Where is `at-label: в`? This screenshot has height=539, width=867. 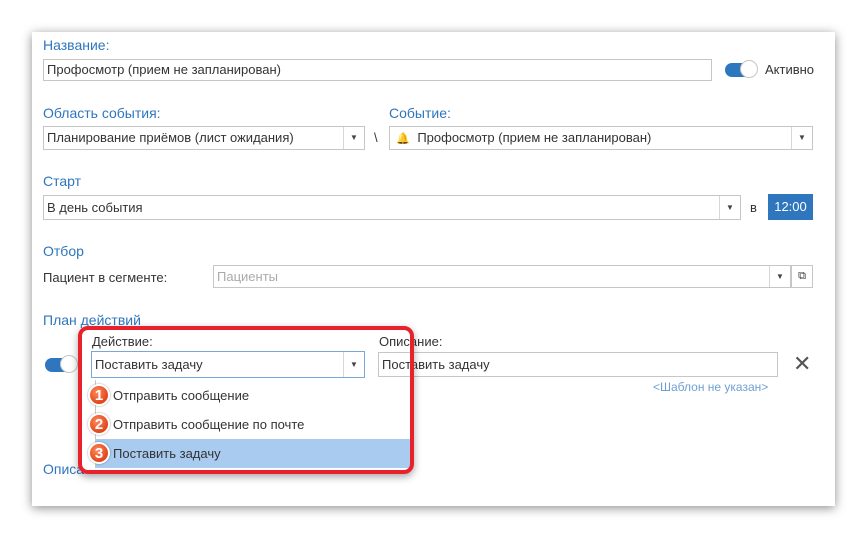 at-label: в is located at coordinates (753, 207).